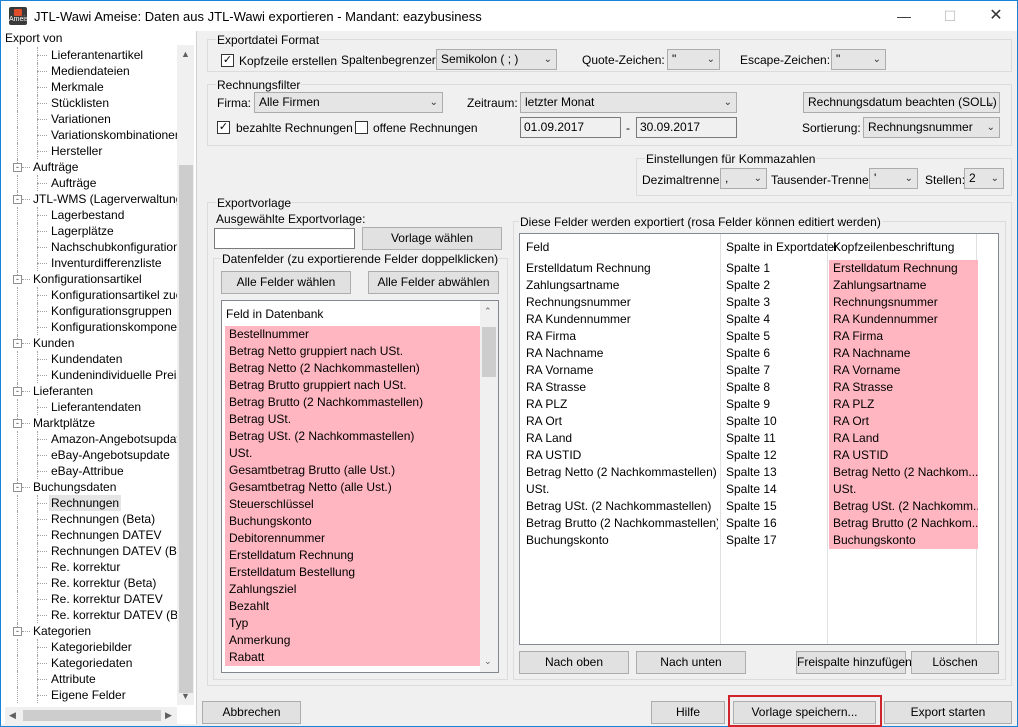 Image resolution: width=1018 pixels, height=727 pixels. I want to click on list-item: Bestellnummer, so click(353, 334).